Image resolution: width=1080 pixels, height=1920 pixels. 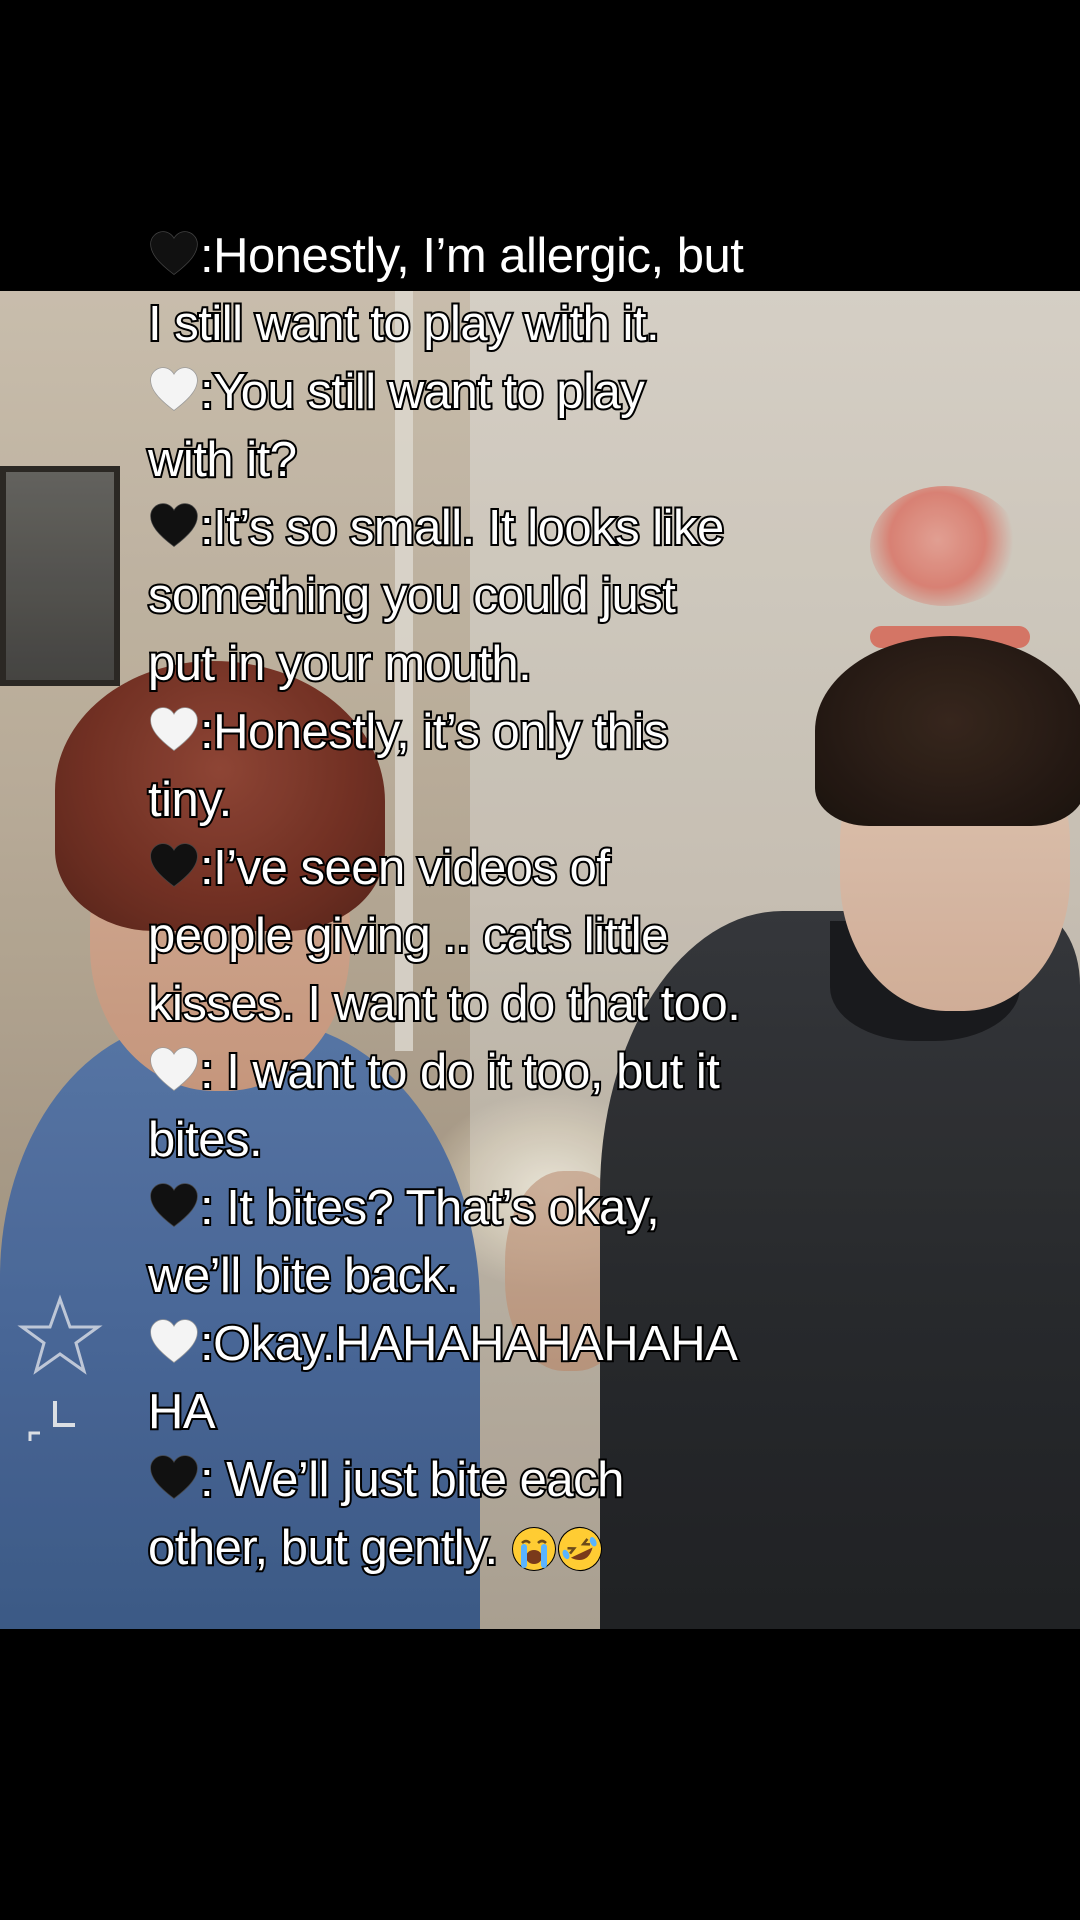 I want to click on caption-text: :Honestly, it’s only this, so click(x=434, y=732).